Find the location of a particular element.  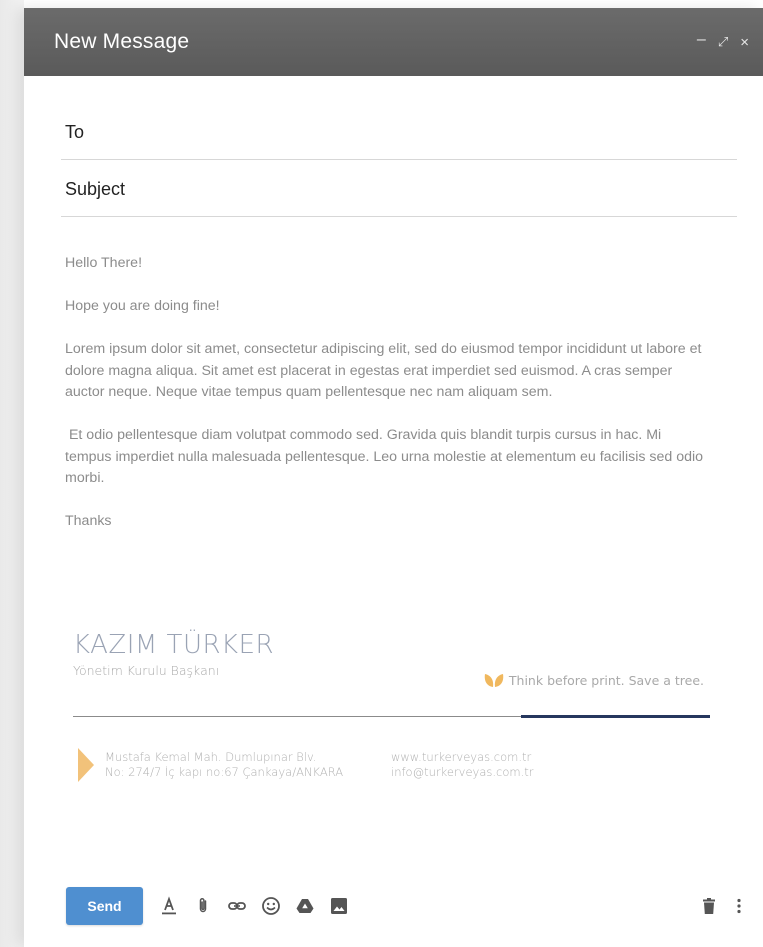

to-input is located at coordinates (439, 133).